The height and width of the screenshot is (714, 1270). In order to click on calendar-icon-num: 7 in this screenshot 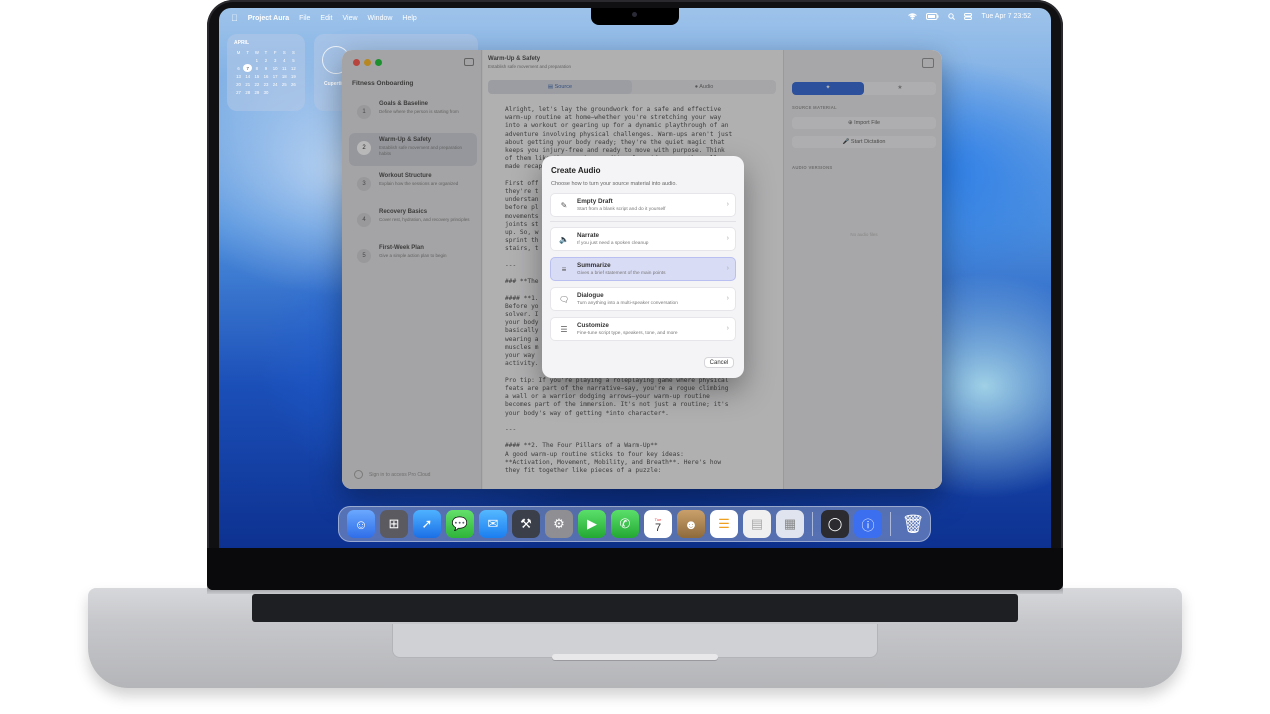, I will do `click(658, 528)`.